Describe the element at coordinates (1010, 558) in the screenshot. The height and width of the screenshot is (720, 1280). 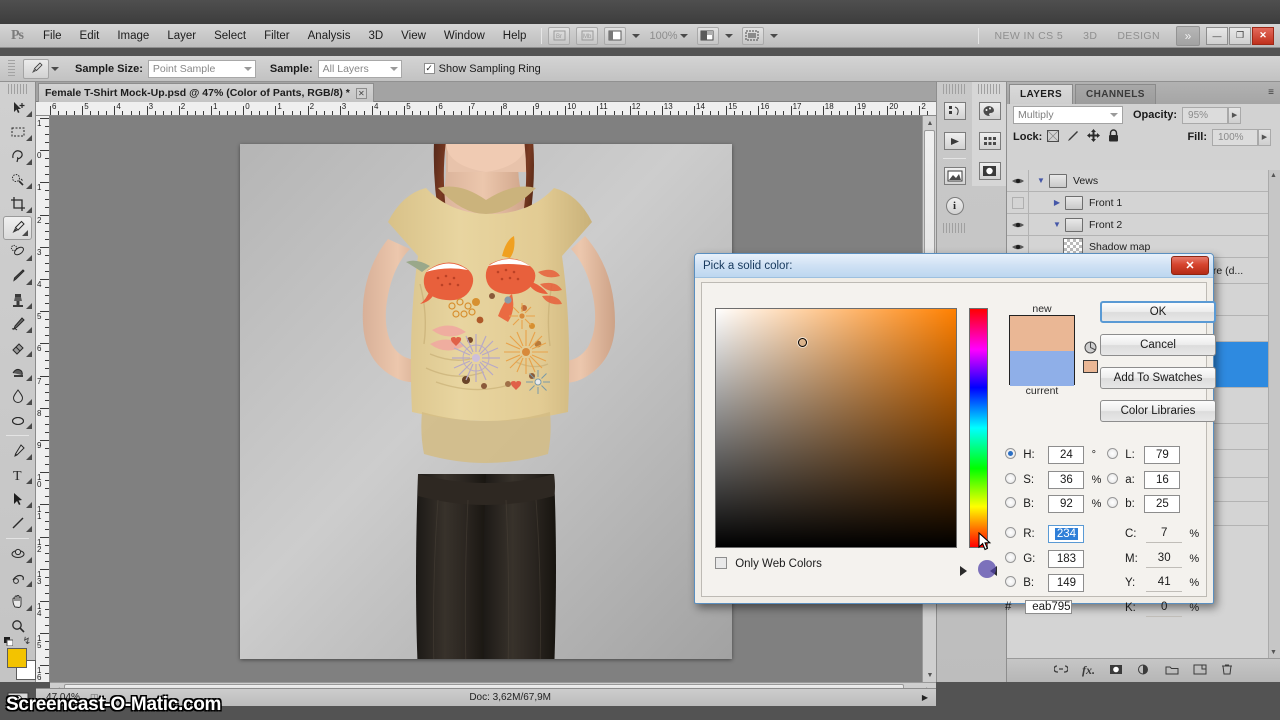
I see `green-radio` at that location.